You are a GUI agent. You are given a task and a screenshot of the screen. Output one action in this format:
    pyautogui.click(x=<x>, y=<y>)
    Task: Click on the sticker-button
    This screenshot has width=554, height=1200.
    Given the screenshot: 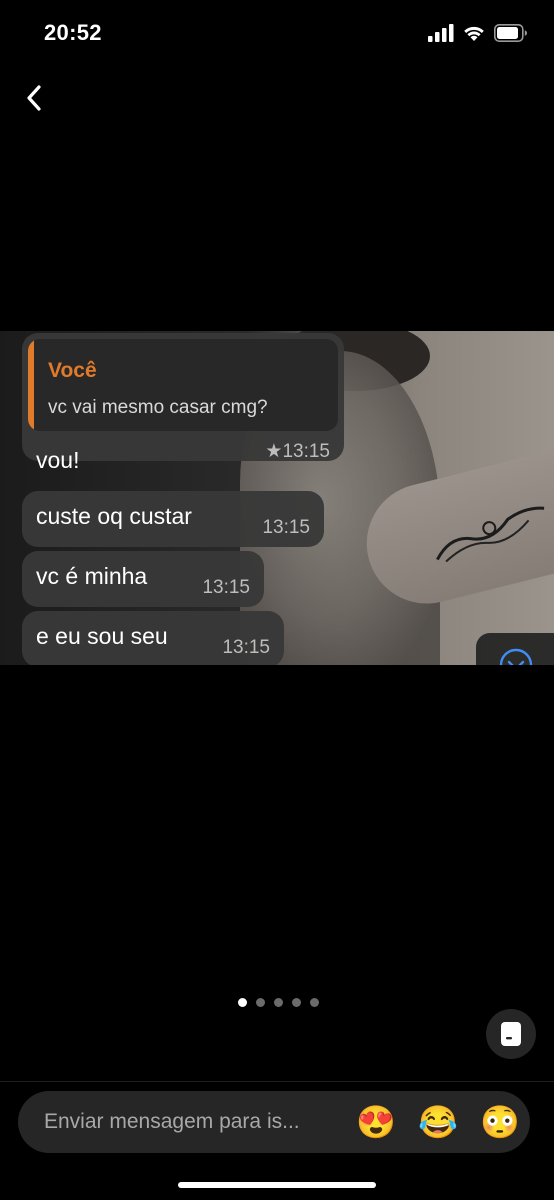 What is the action you would take?
    pyautogui.click(x=511, y=1034)
    